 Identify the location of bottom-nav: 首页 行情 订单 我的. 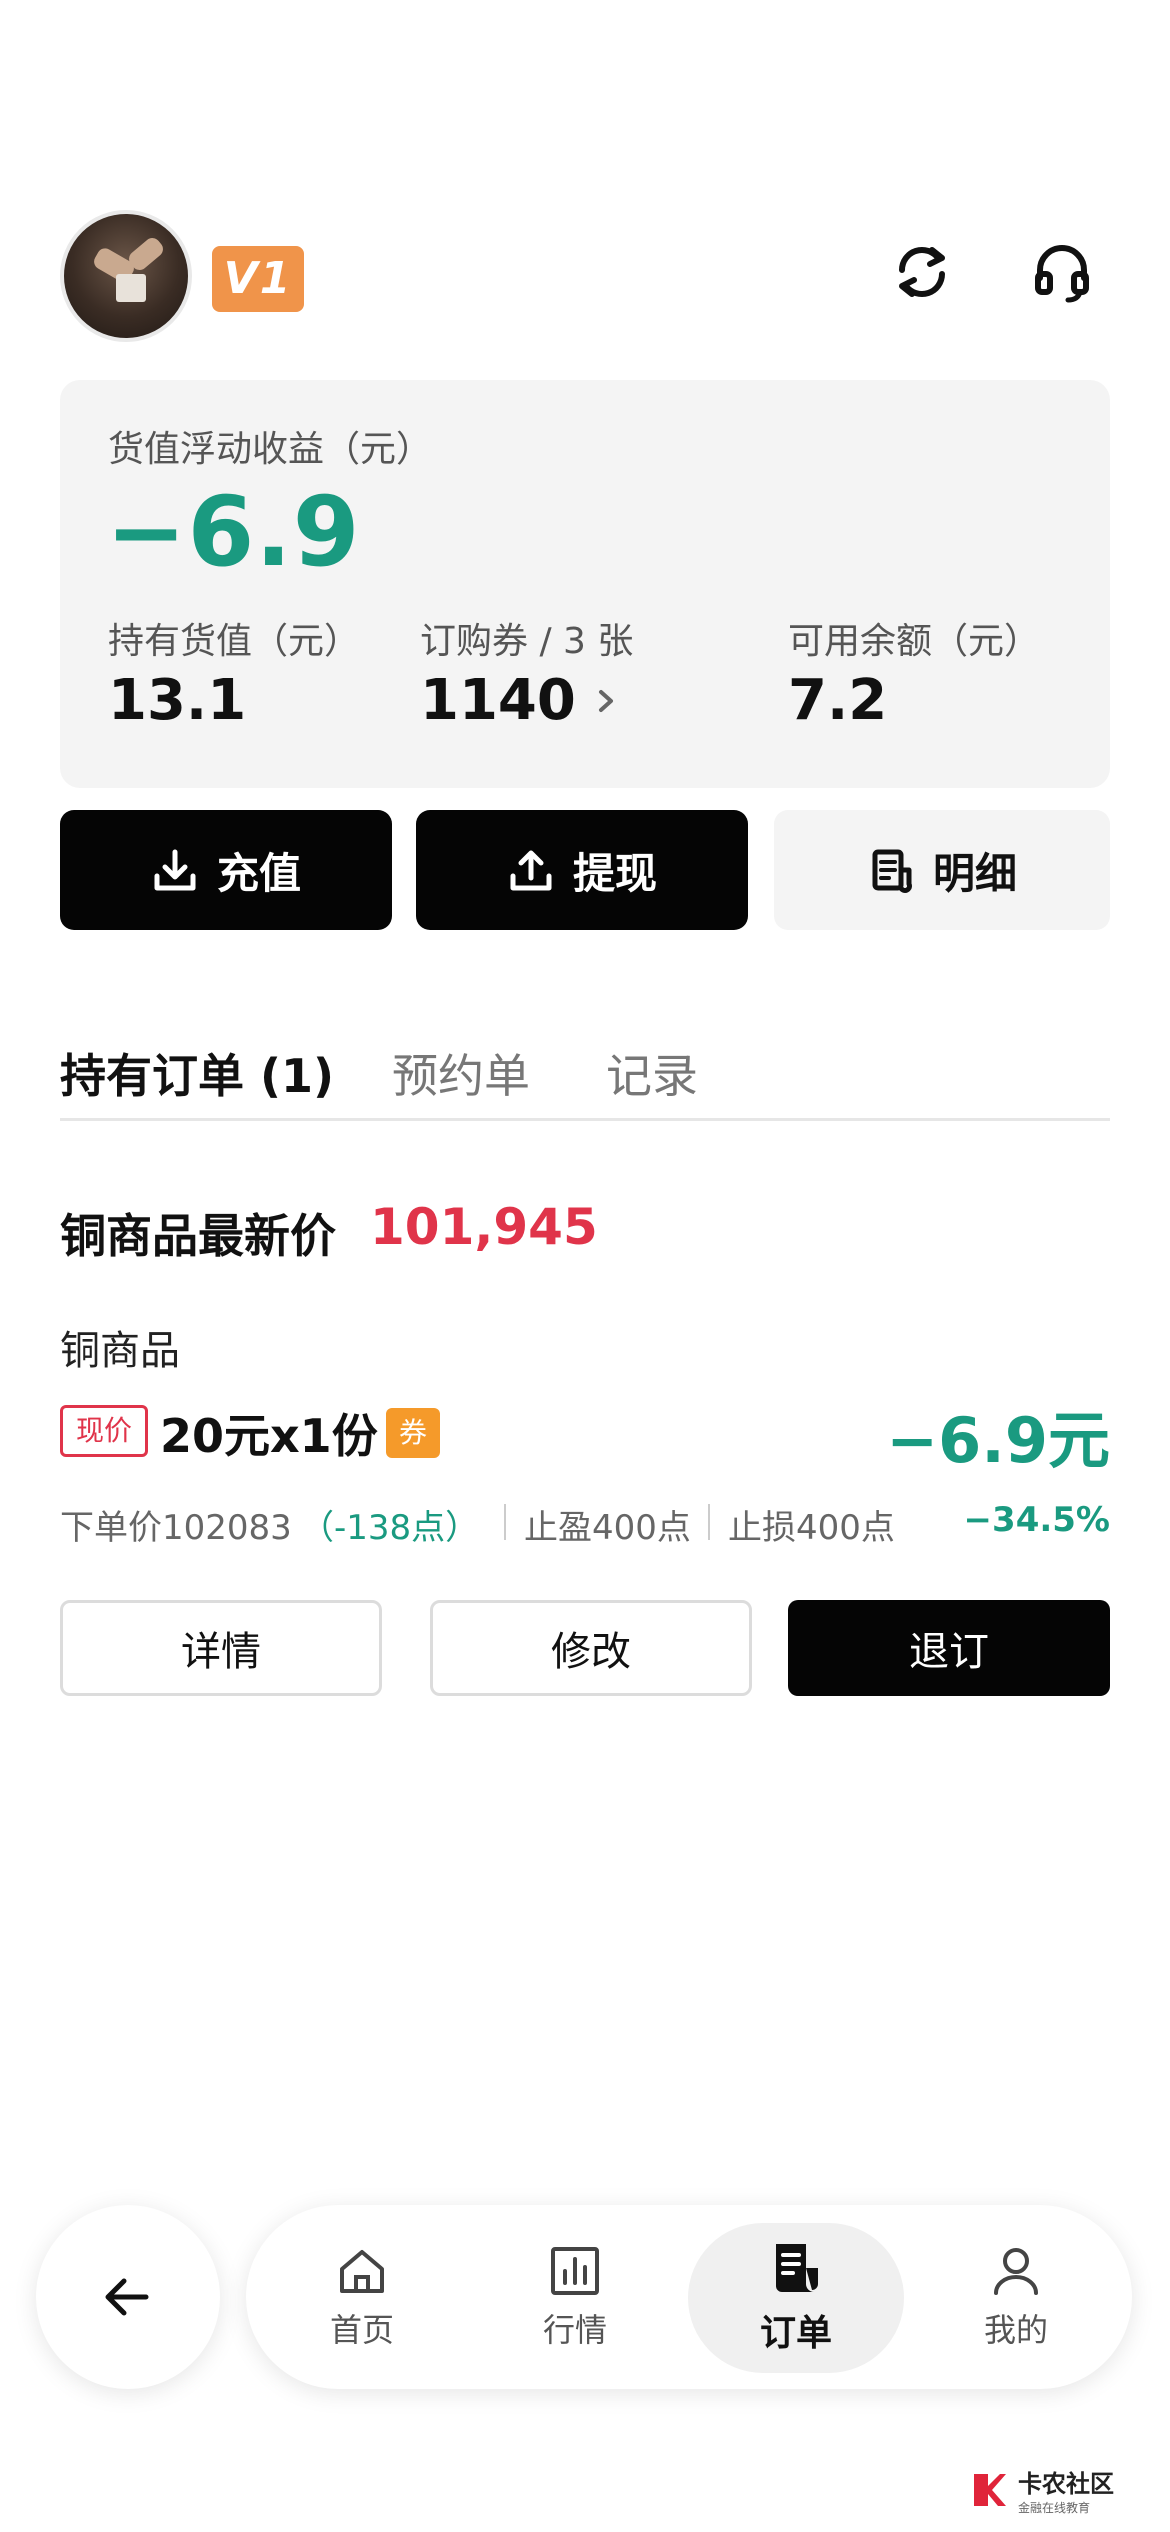
(689, 2297).